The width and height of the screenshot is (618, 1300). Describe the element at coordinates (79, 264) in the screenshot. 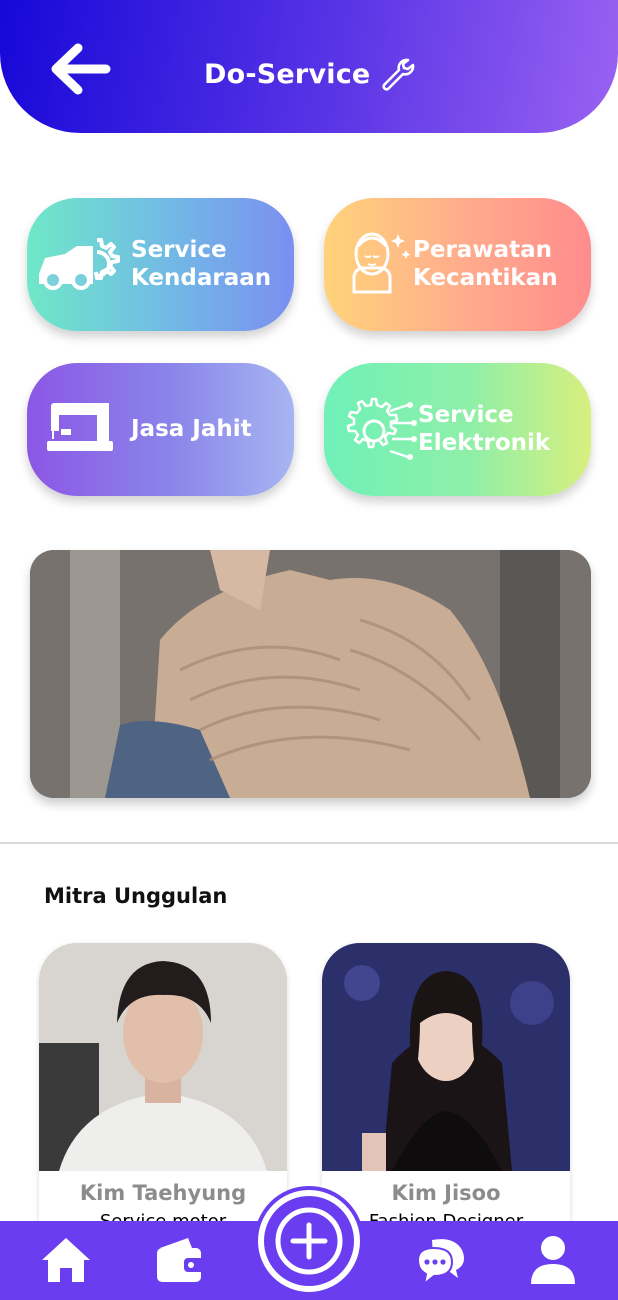

I see `car-gear-icon` at that location.